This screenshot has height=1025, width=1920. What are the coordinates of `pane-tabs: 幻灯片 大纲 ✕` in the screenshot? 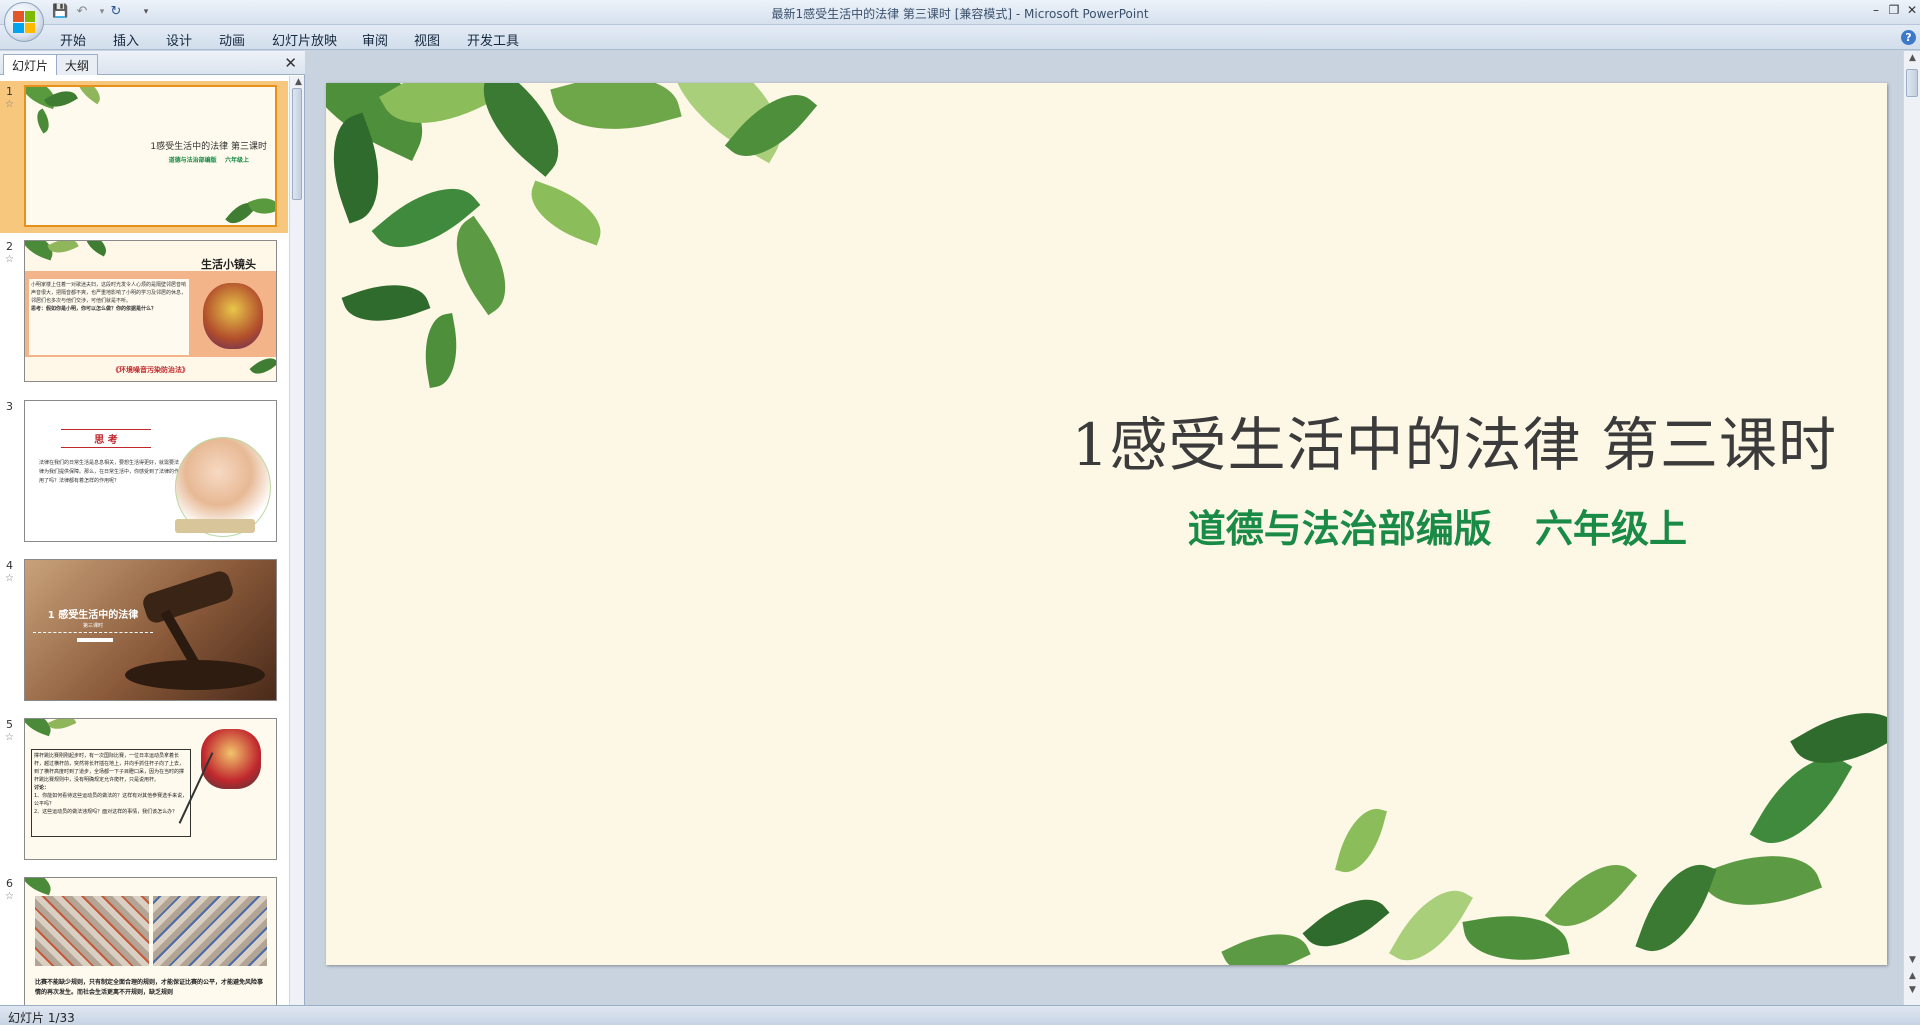 It's located at (152, 63).